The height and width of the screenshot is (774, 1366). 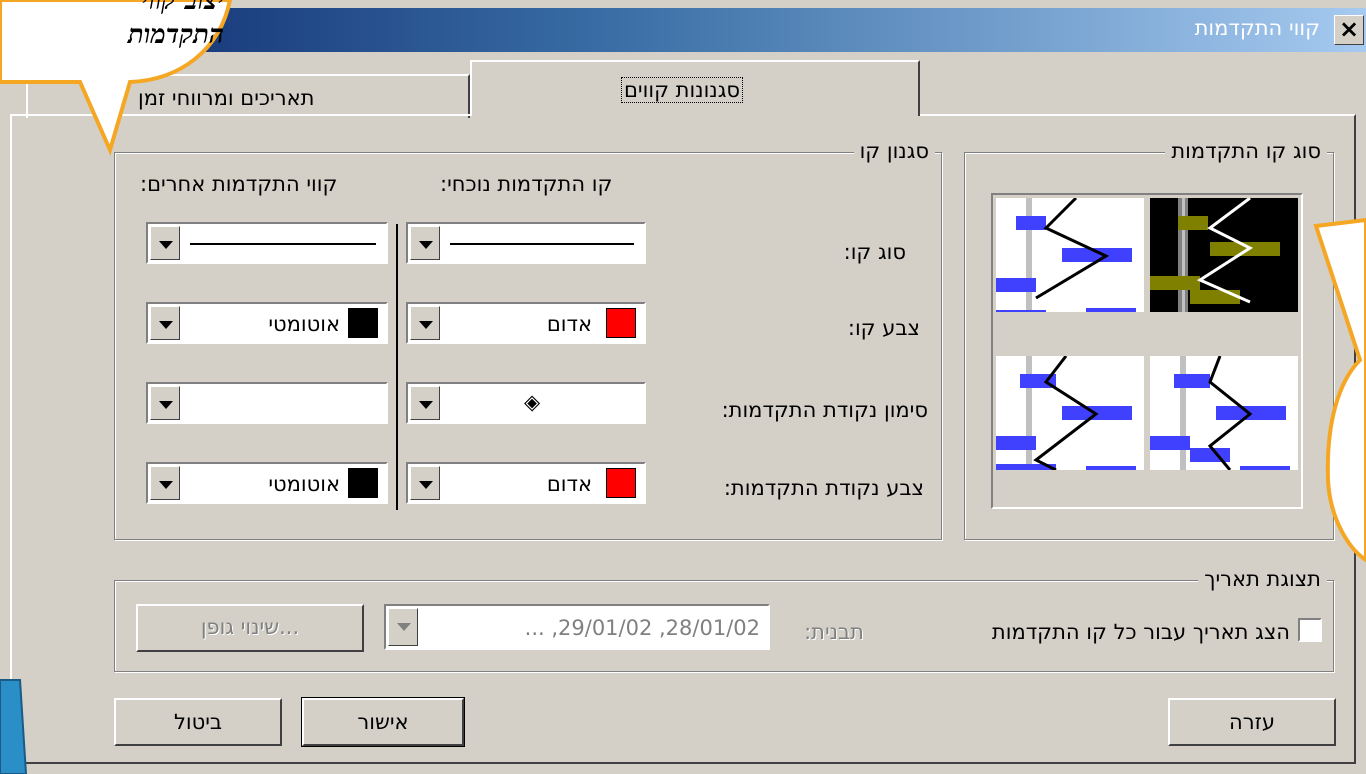 What do you see at coordinates (115, 40) in the screenshot?
I see `callout-label: יצוב קווי התקדמות` at bounding box center [115, 40].